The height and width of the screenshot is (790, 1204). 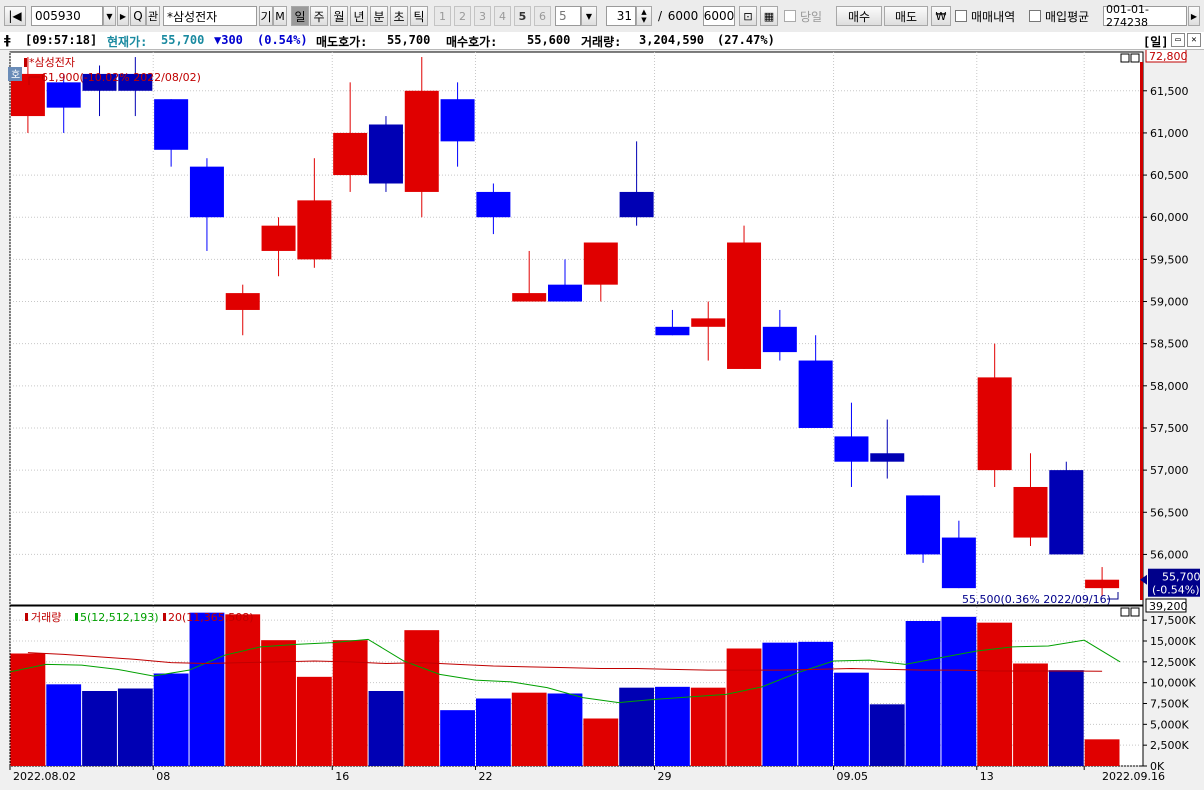 I want to click on period-tick-button: 틱, so click(x=419, y=16).